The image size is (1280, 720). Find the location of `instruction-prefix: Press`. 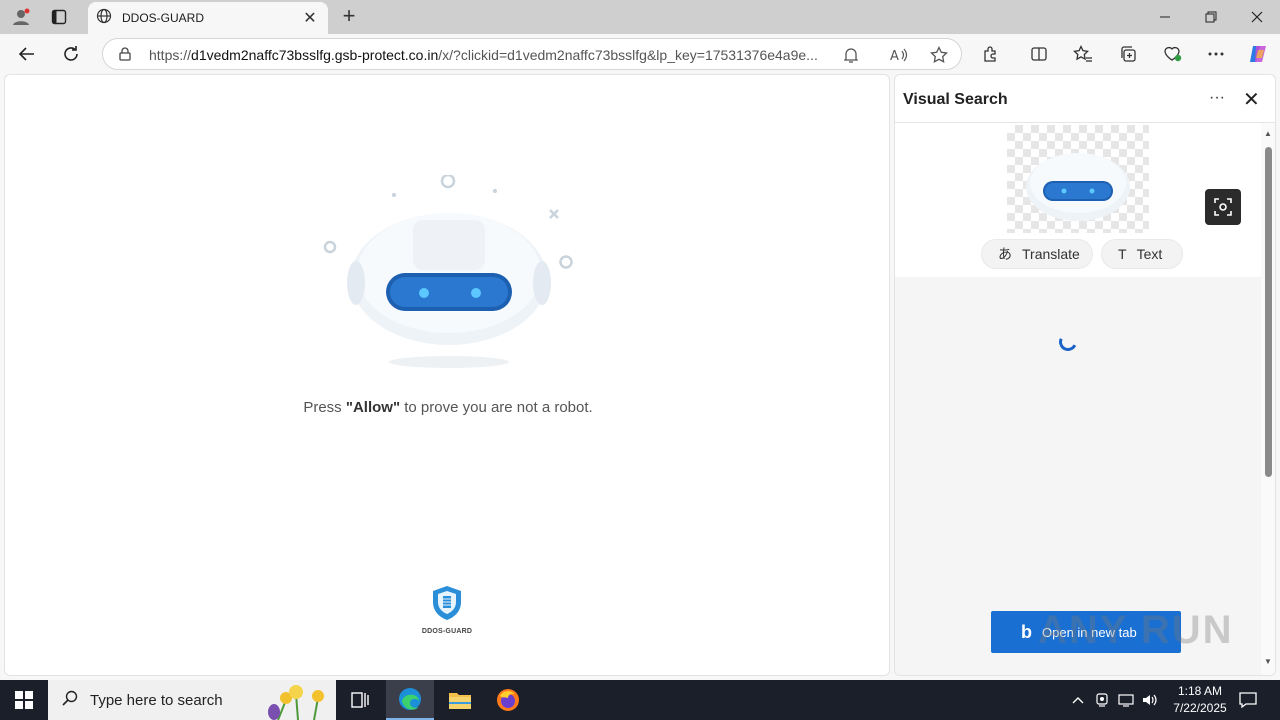

instruction-prefix: Press is located at coordinates (324, 407).